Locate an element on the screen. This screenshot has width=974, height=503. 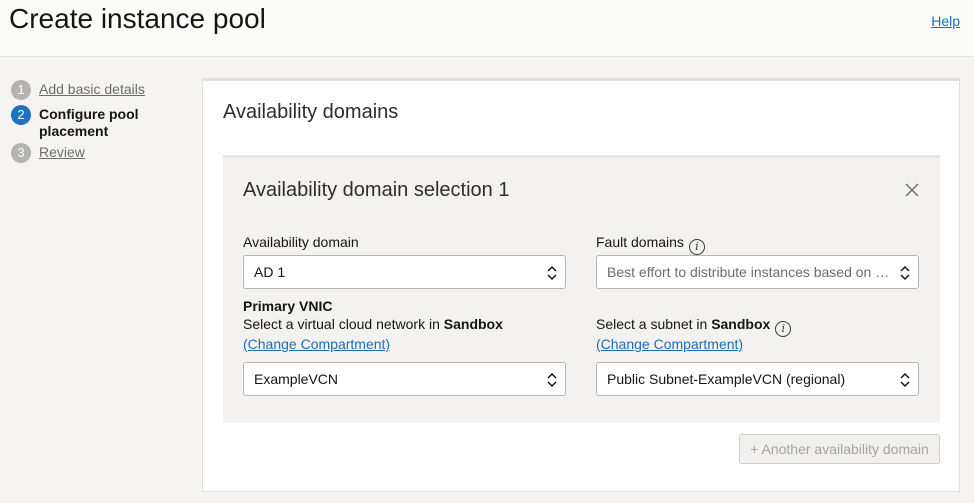
vcn-compartment-name: Sandbox is located at coordinates (473, 324).